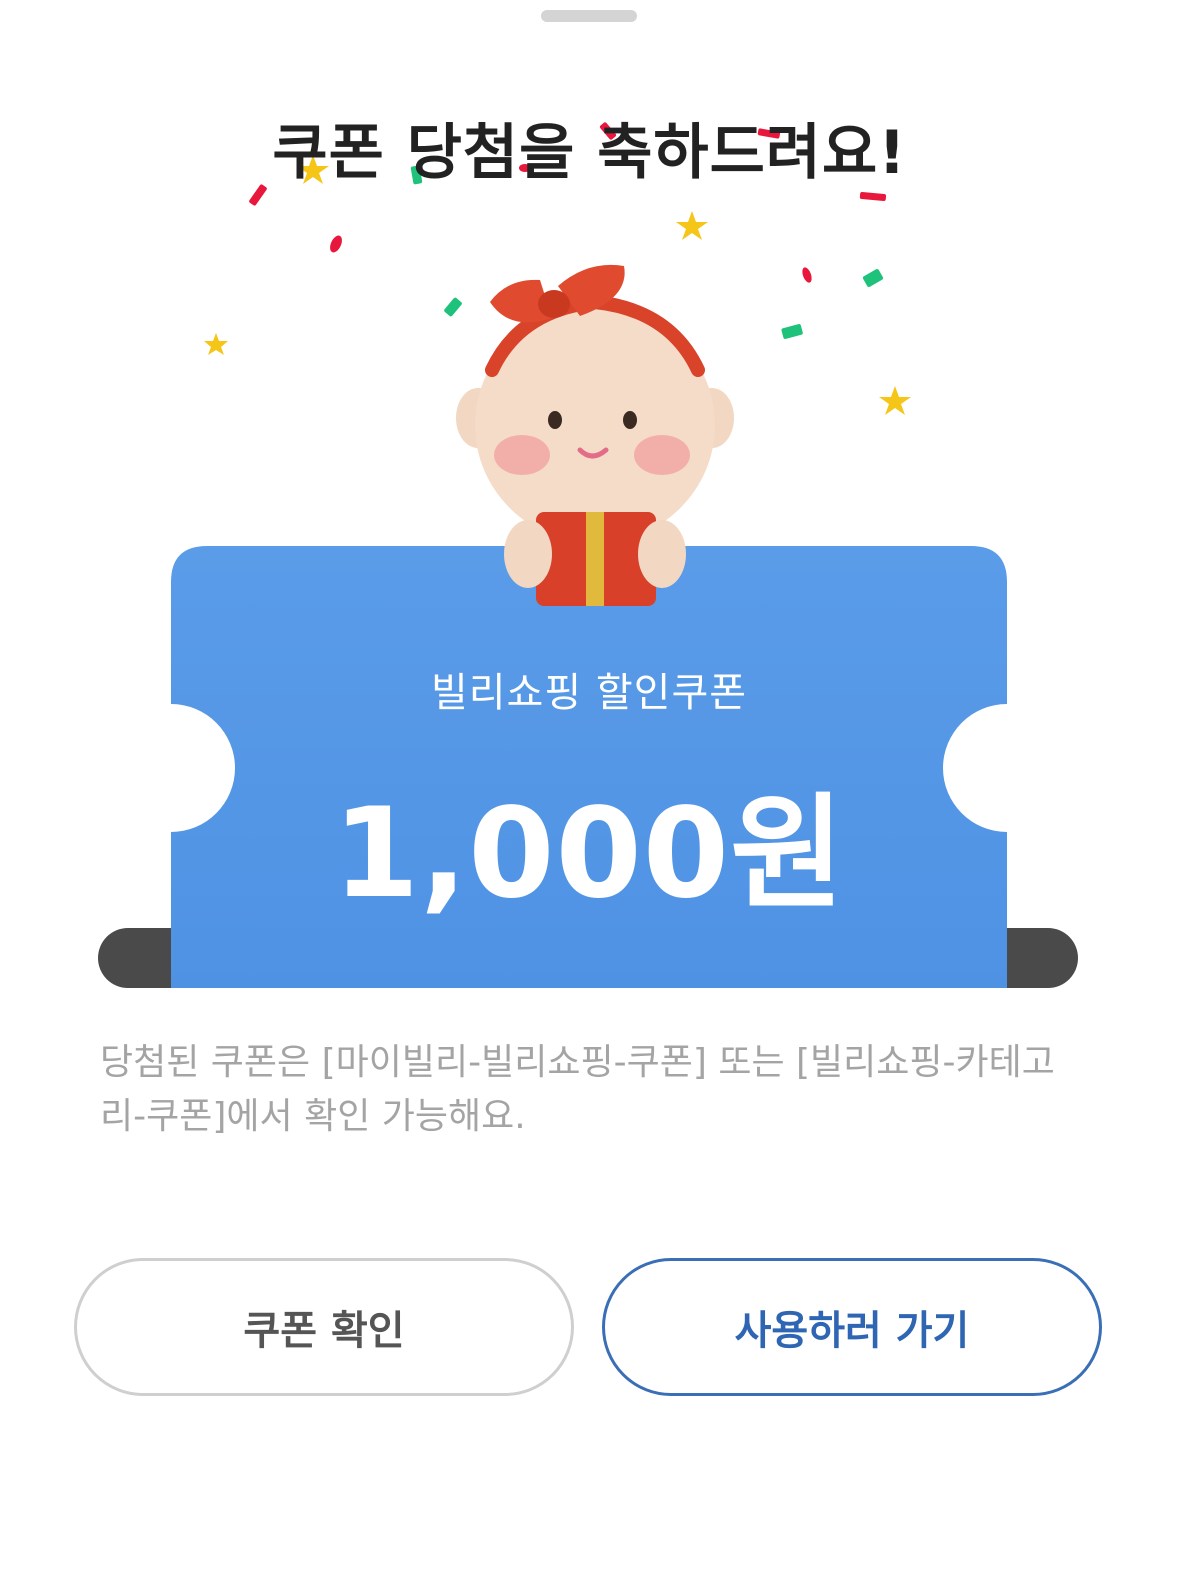  I want to click on baby-with-gift-icon, so click(595, 435).